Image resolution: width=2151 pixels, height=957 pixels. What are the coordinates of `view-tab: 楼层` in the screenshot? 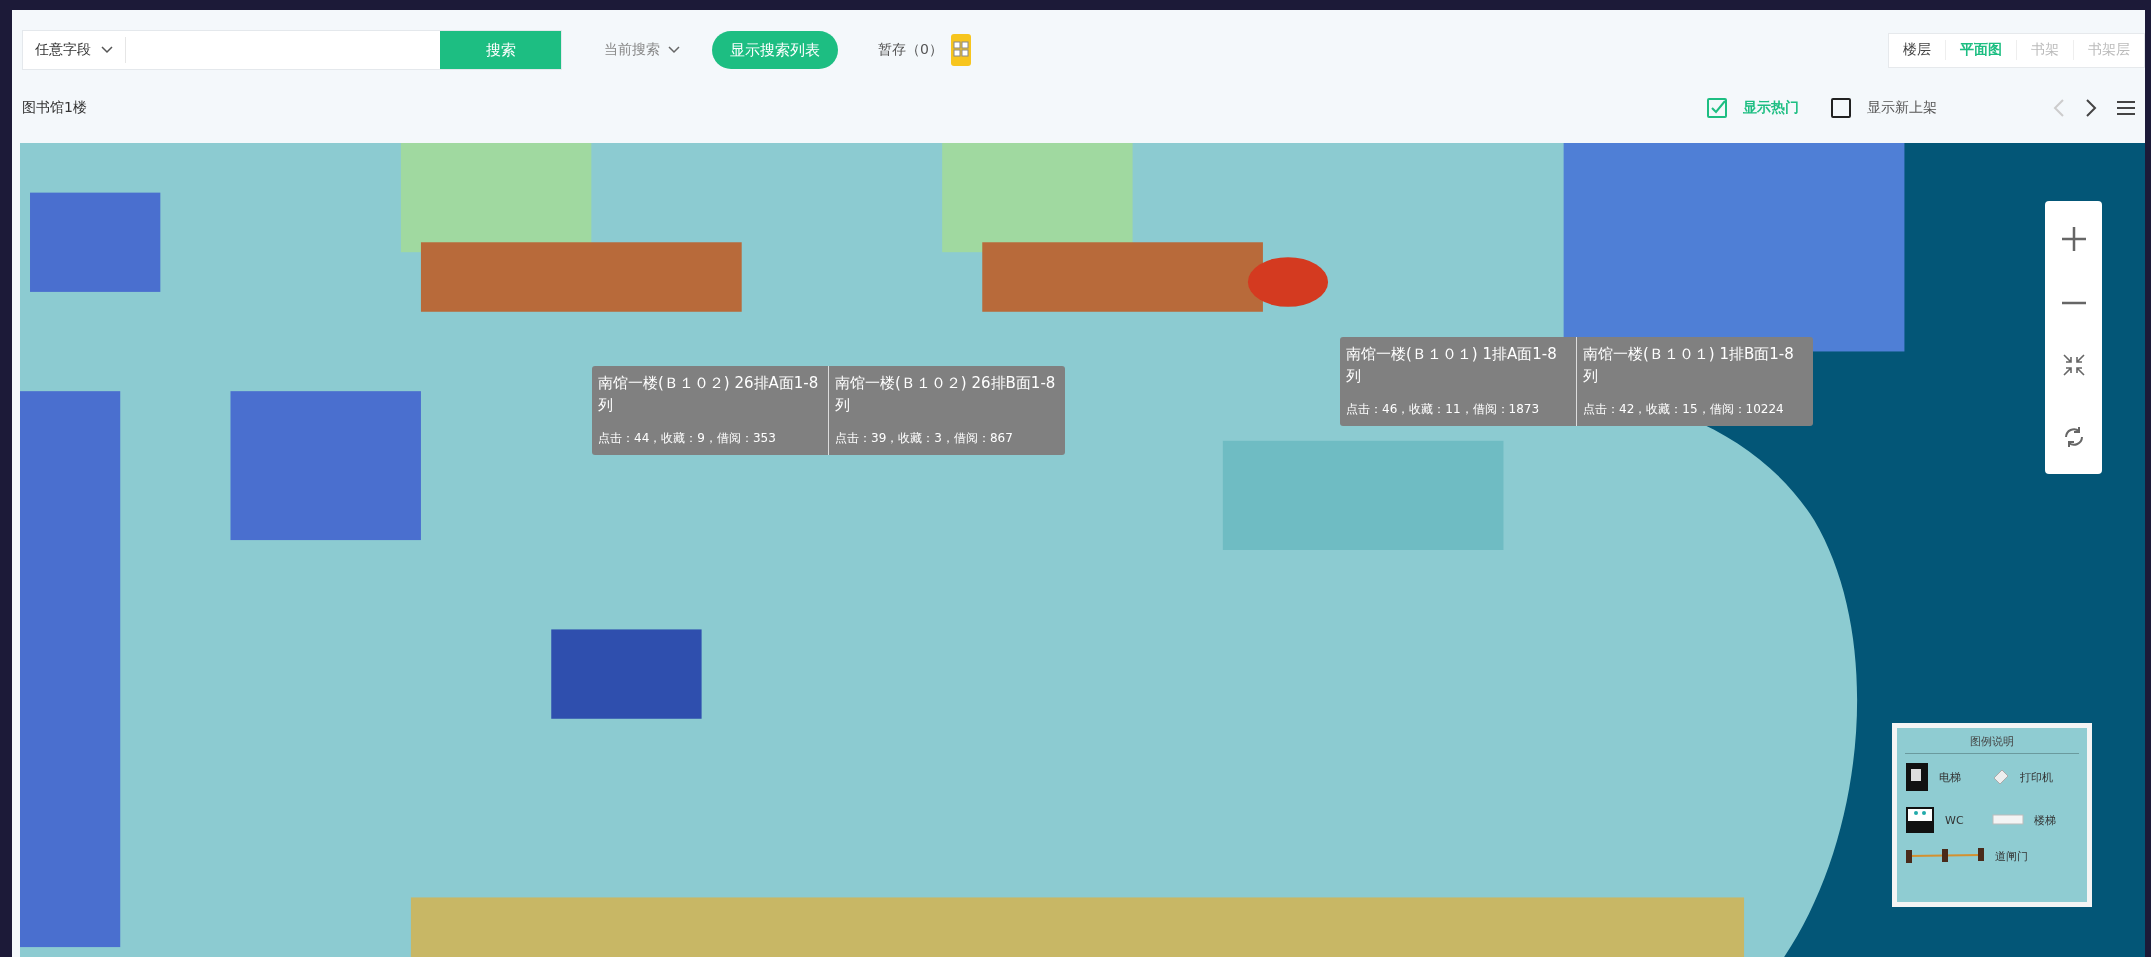 It's located at (1917, 50).